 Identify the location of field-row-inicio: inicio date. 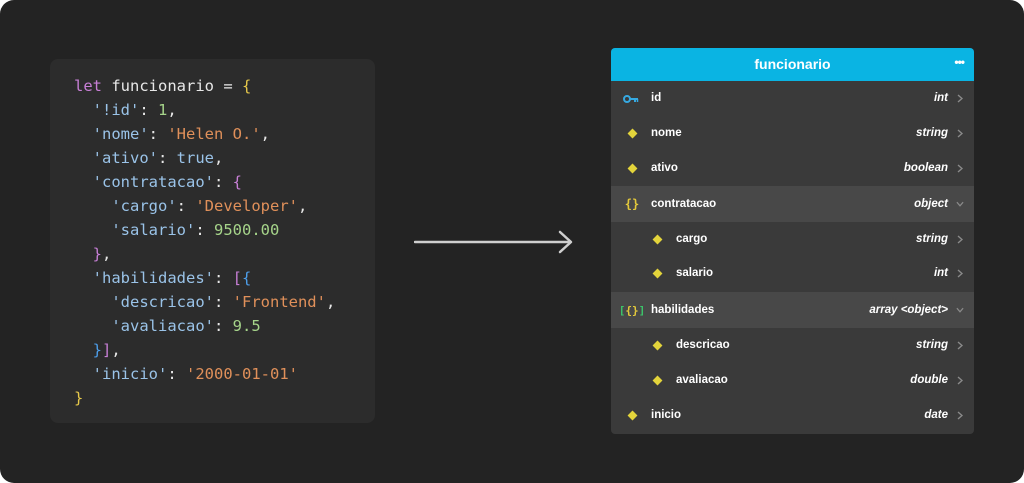
(792, 415).